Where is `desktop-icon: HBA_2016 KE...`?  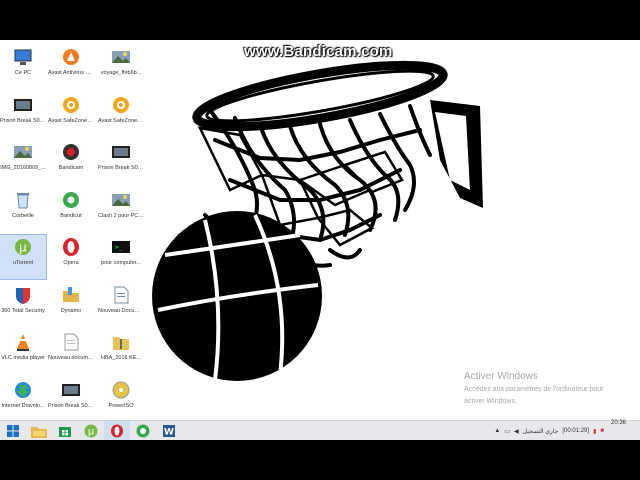
desktop-icon: HBA_2016 KE... is located at coordinates (121, 352).